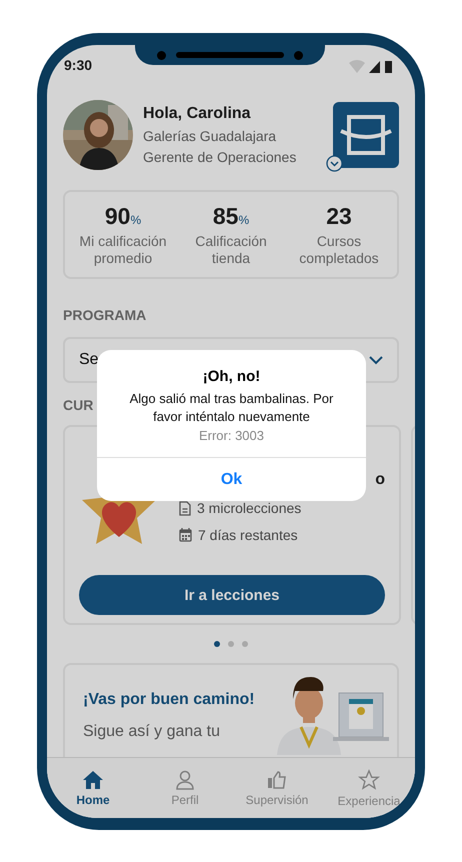 The height and width of the screenshot is (862, 462). I want to click on stat-label: Mi calificación promedio, so click(123, 250).